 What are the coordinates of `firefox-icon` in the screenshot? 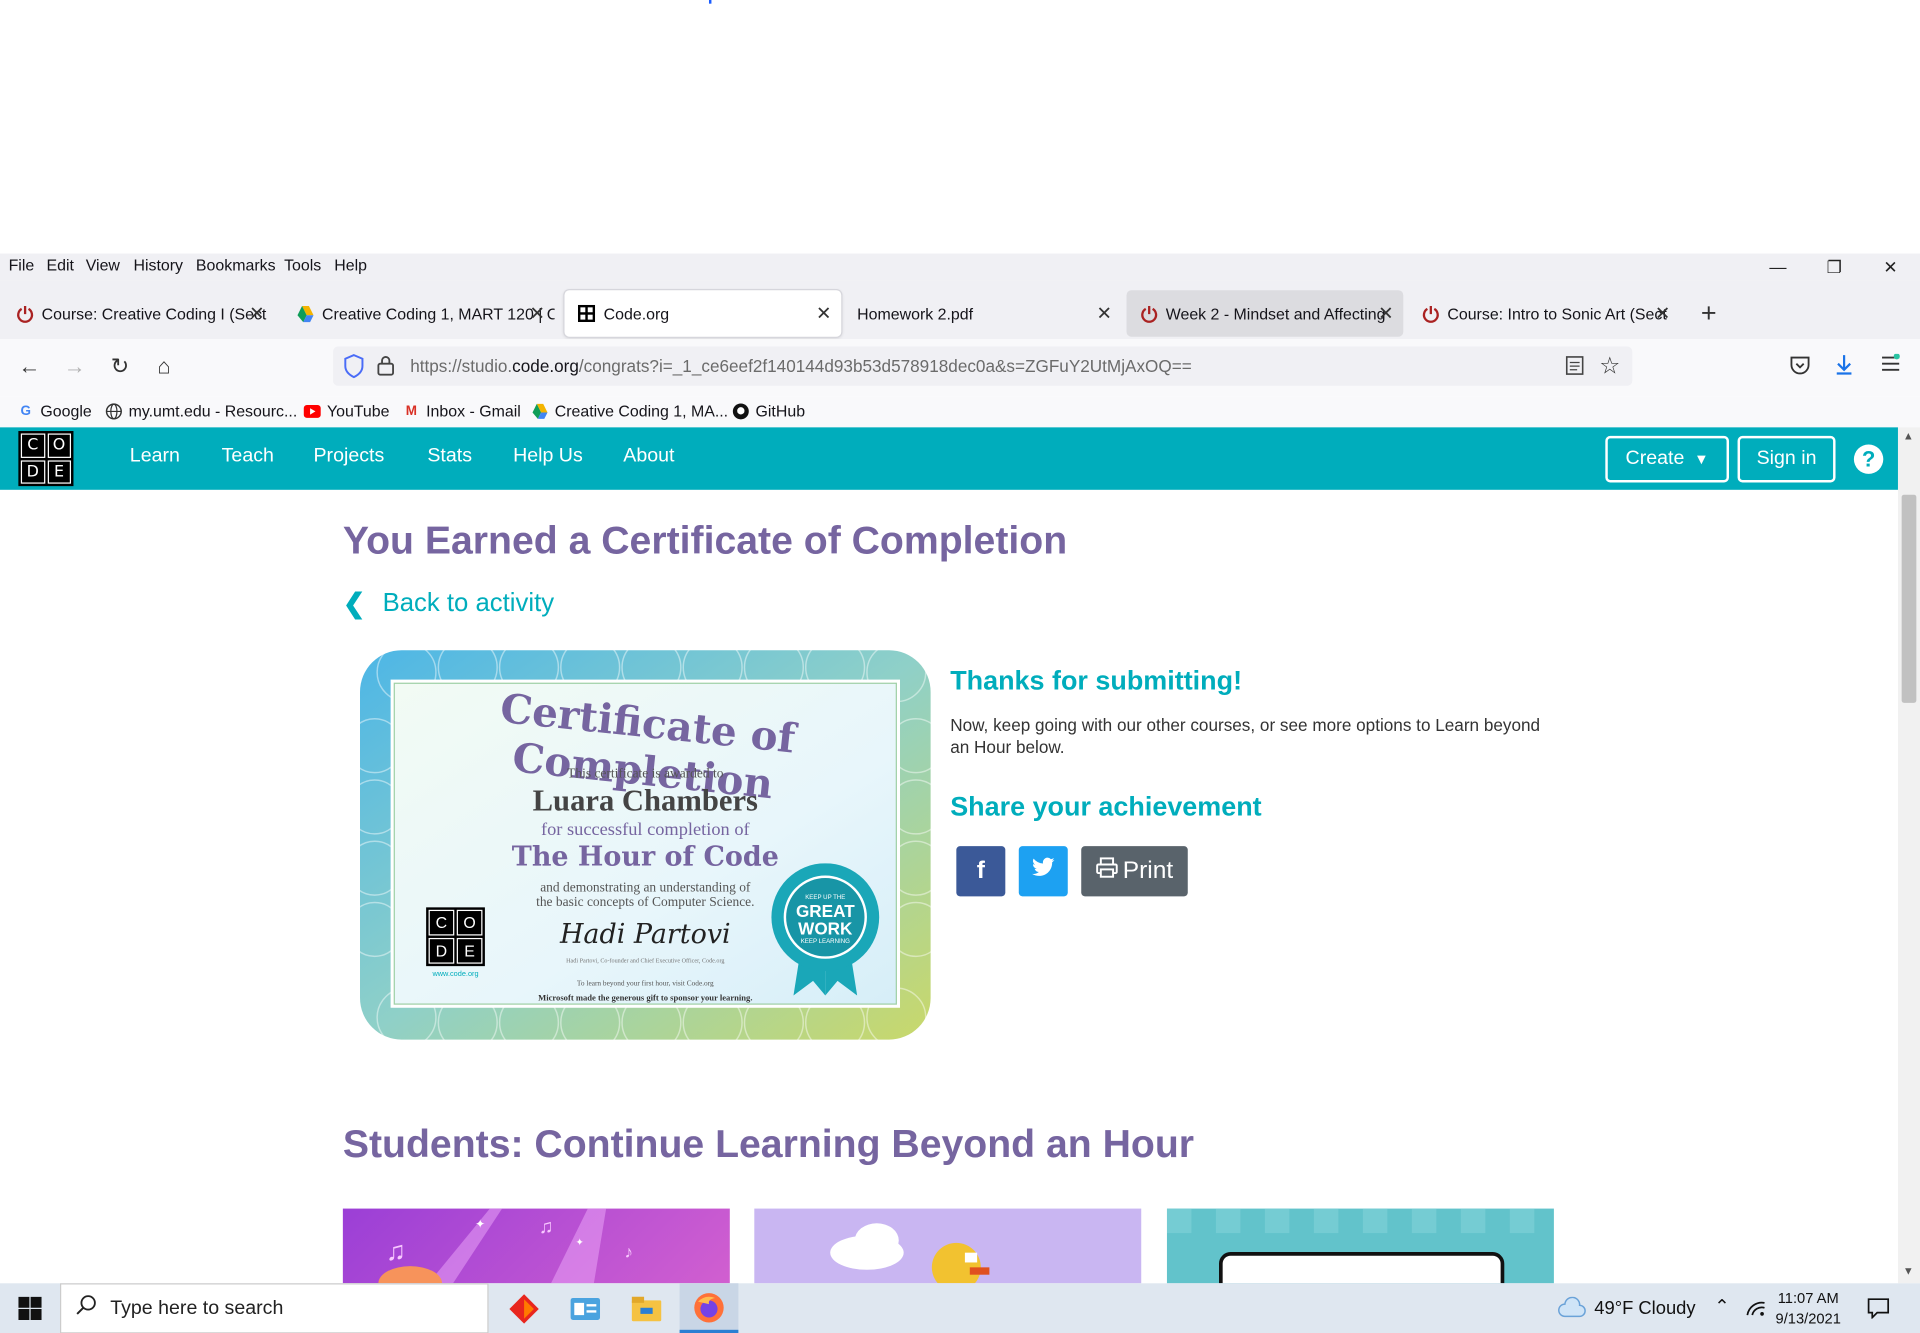 It's located at (709, 1311).